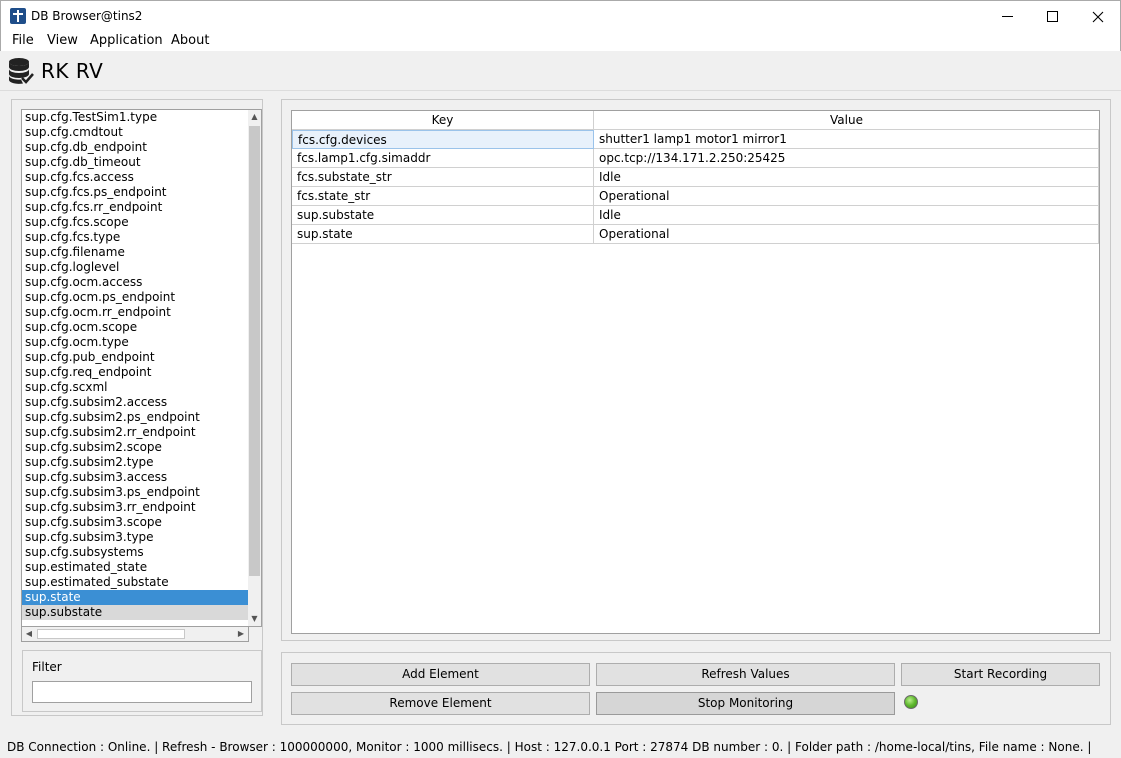 This screenshot has height=758, width=1121. Describe the element at coordinates (126, 40) in the screenshot. I see `menu-application: Application` at that location.